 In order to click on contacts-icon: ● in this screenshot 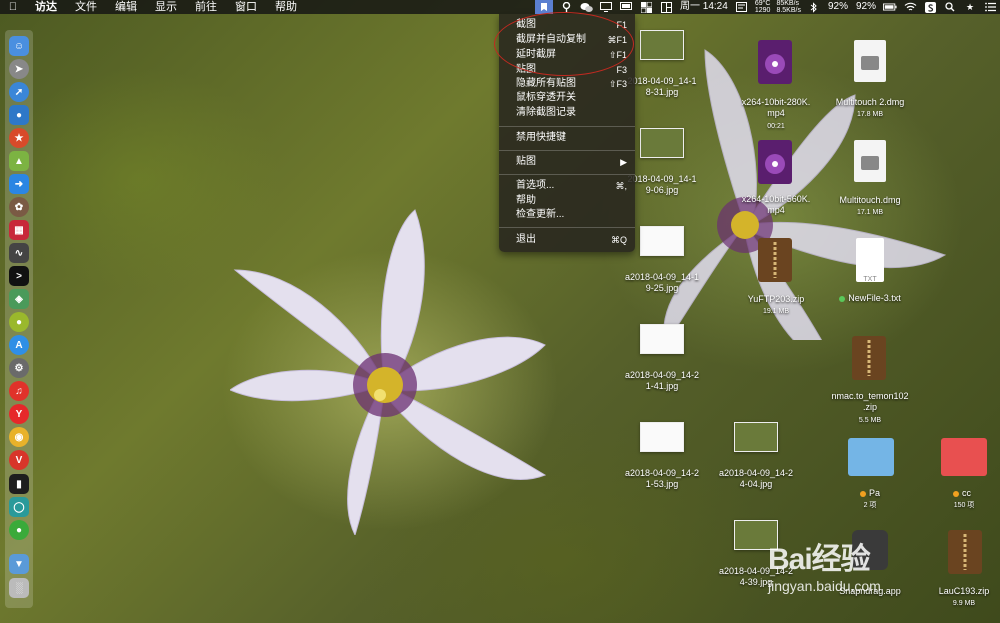, I will do `click(19, 115)`.